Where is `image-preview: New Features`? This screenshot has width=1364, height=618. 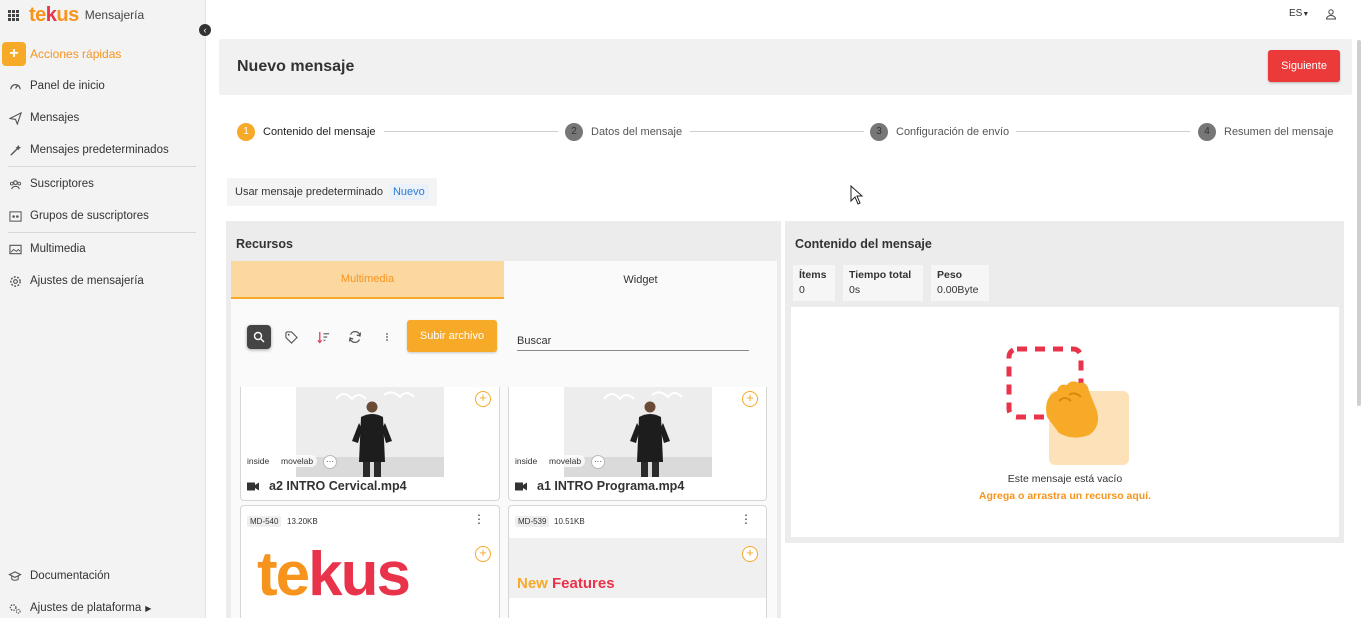 image-preview: New Features is located at coordinates (637, 568).